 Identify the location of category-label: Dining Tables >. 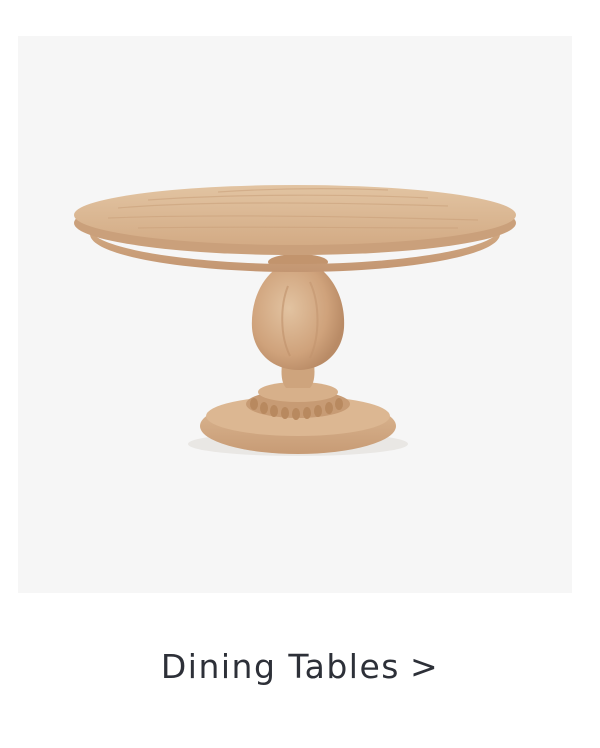
(300, 667).